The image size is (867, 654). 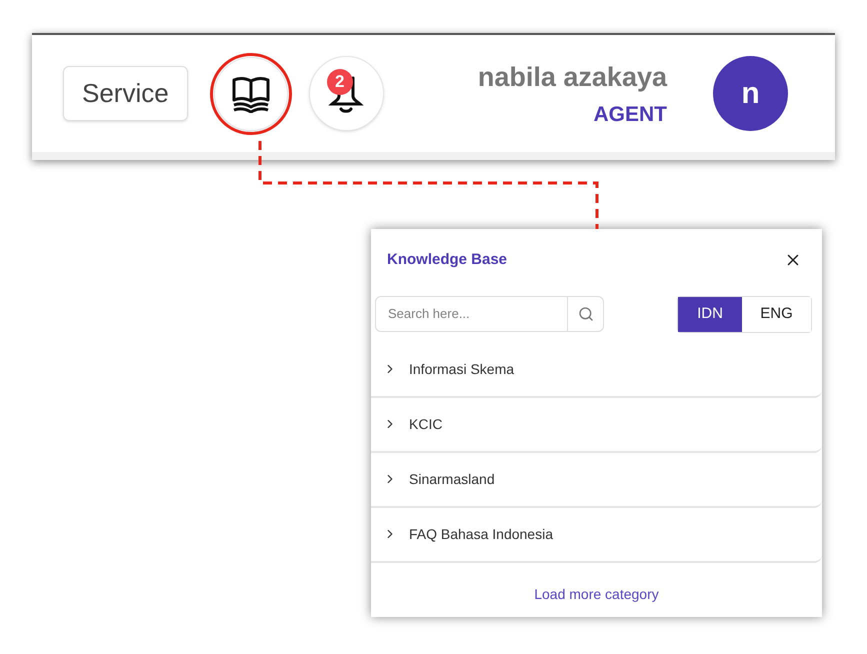 I want to click on load-more-link: Load more category, so click(x=596, y=594).